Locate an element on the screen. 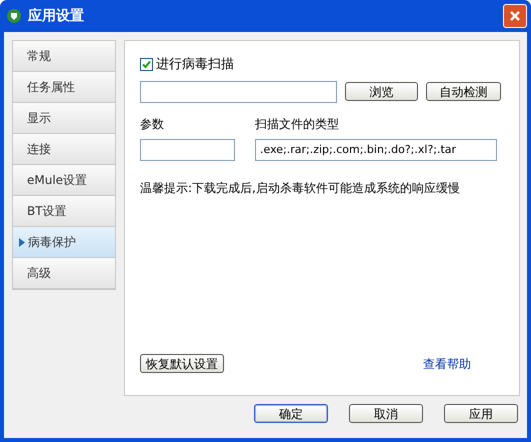 The image size is (531, 442). checkbox-label: 进行病毒扫描 is located at coordinates (195, 64).